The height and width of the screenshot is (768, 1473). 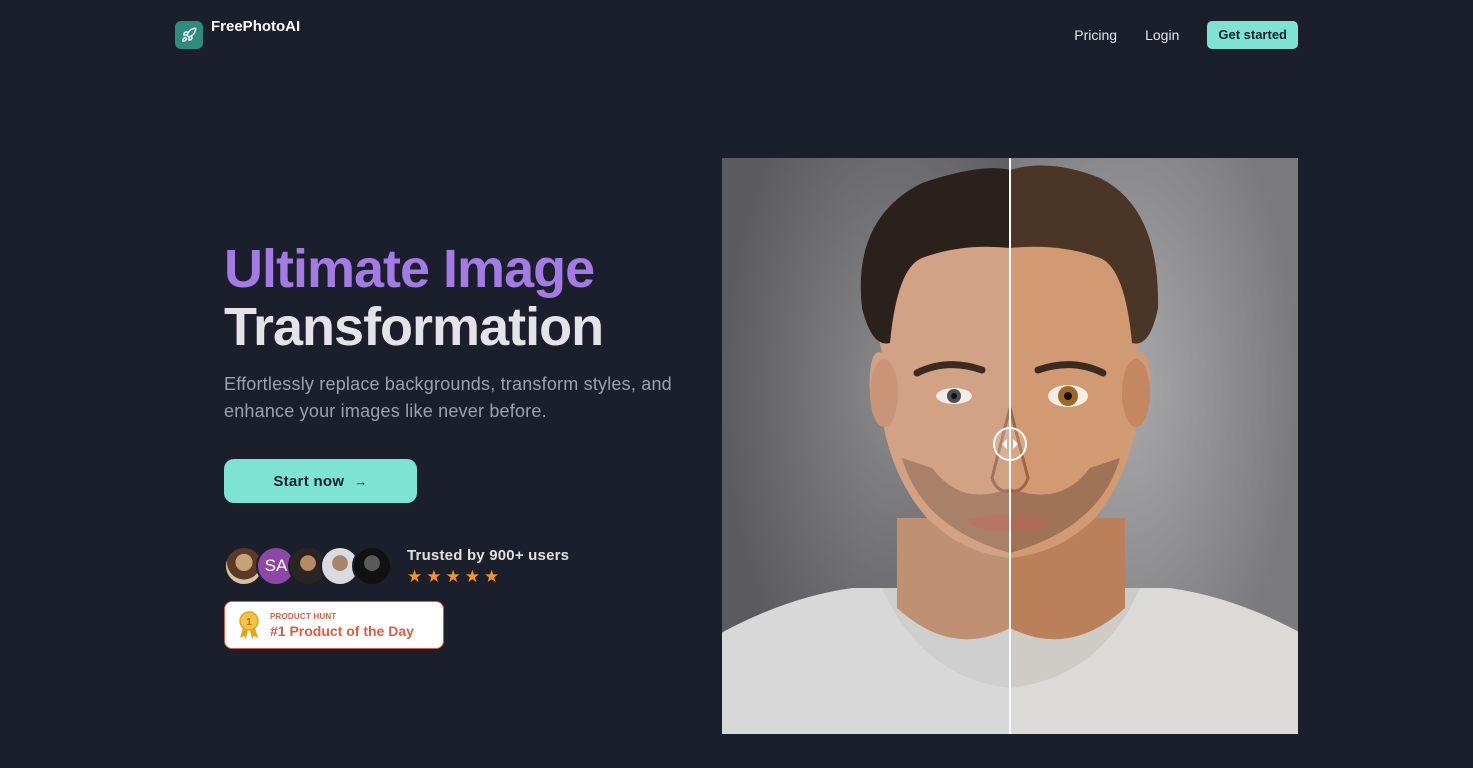 I want to click on get-started-button: Get started, so click(x=1252, y=35).